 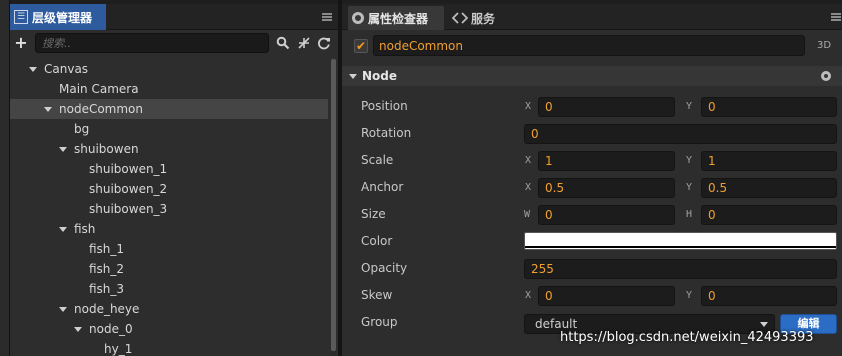 I want to click on inspector-tab-bar: 属性检查器 服务, so click(x=592, y=17).